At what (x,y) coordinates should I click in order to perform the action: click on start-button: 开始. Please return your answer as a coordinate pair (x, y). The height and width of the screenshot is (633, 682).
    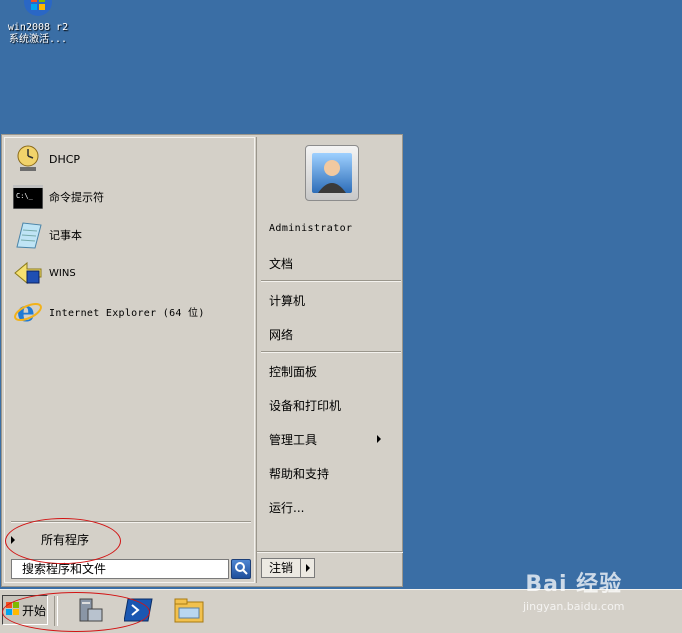
    Looking at the image, I should click on (25, 610).